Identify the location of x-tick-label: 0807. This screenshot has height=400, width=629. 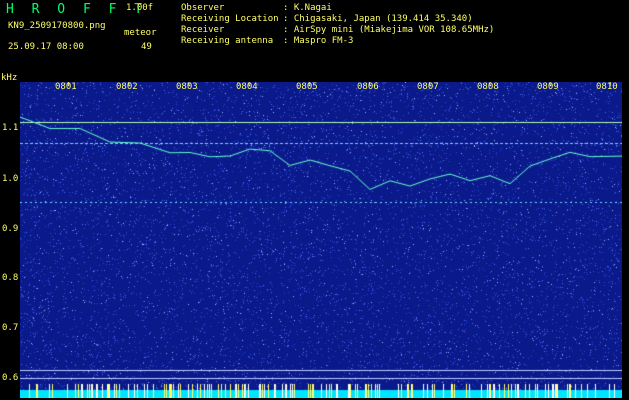
(428, 87).